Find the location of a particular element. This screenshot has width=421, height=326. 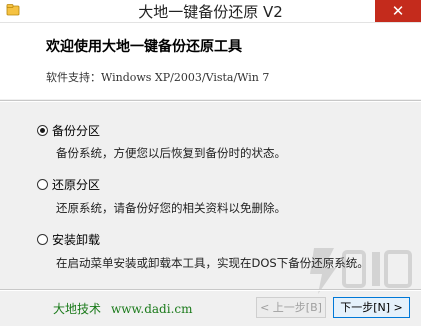

close-icon: ✕ is located at coordinates (398, 11).